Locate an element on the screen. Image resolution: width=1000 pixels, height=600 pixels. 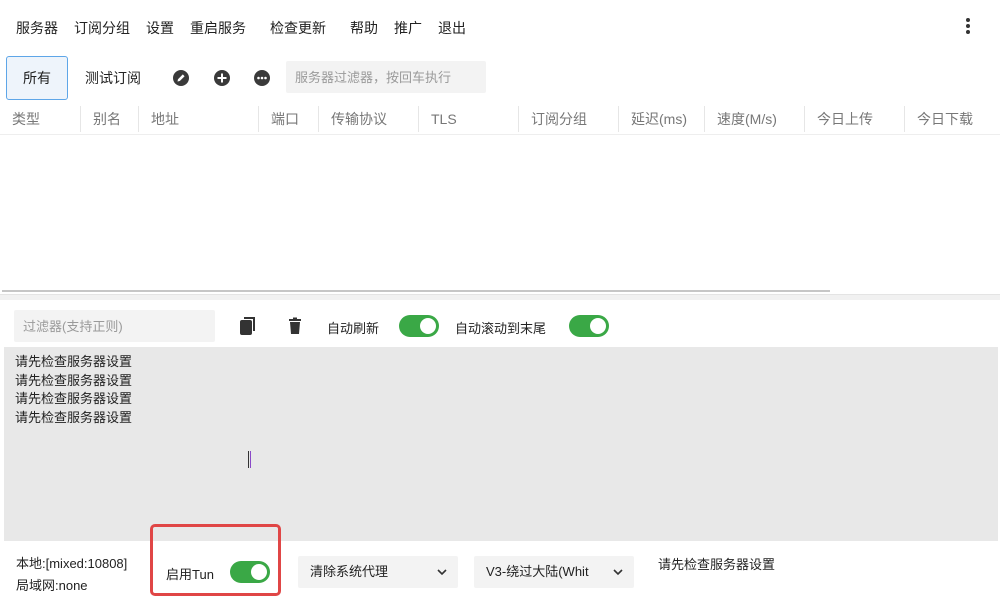
tun-highlight-box is located at coordinates (215, 560).